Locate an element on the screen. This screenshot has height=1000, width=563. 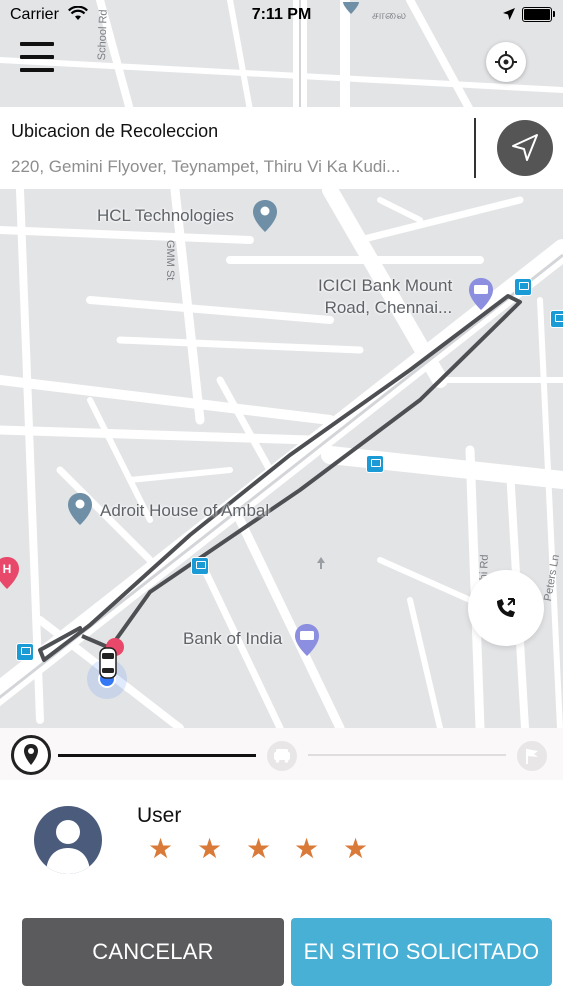
battery-icon is located at coordinates (538, 14).